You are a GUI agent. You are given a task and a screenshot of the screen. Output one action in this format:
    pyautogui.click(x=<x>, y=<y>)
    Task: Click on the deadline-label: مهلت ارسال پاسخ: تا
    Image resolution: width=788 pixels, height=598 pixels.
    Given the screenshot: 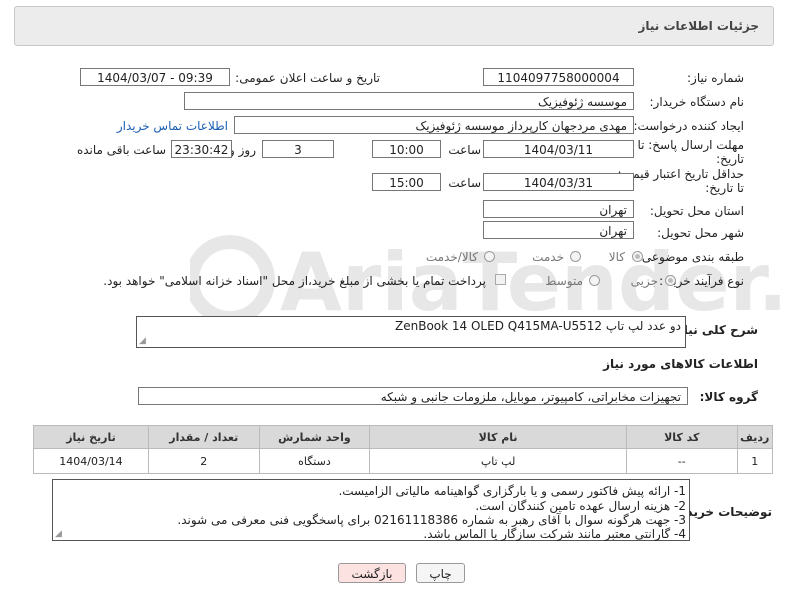 What is the action you would take?
    pyautogui.click(x=690, y=145)
    